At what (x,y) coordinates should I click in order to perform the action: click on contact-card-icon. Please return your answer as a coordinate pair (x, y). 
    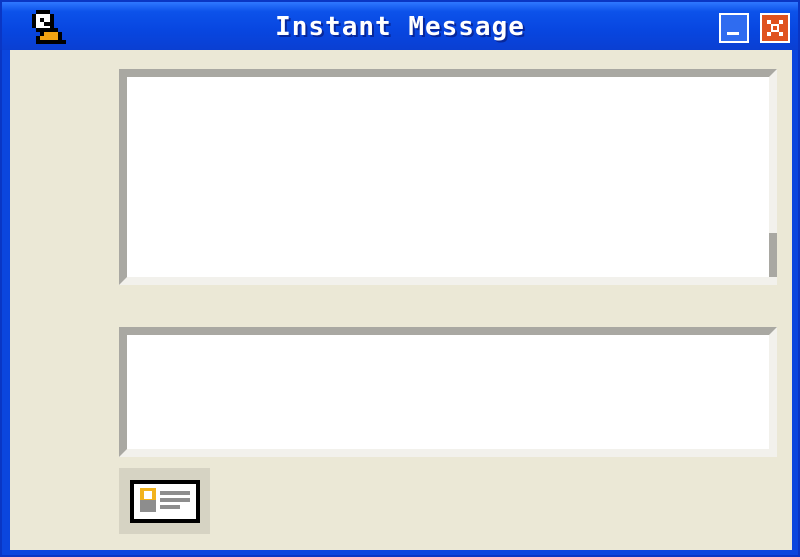
    Looking at the image, I should click on (165, 501).